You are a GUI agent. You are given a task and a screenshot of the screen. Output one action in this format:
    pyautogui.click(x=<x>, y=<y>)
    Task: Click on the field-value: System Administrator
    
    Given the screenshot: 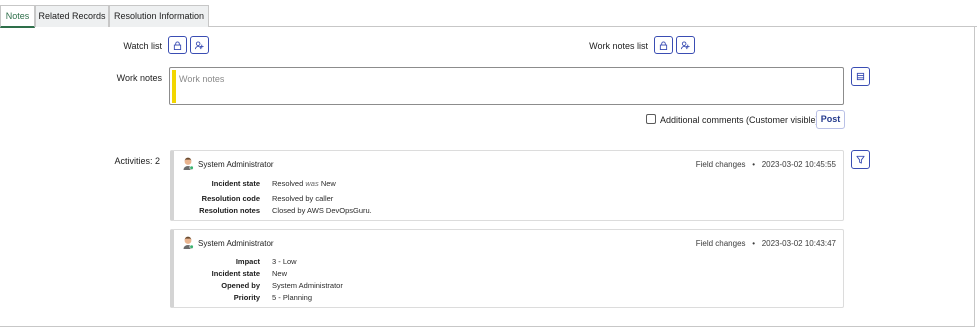 What is the action you would take?
    pyautogui.click(x=307, y=285)
    